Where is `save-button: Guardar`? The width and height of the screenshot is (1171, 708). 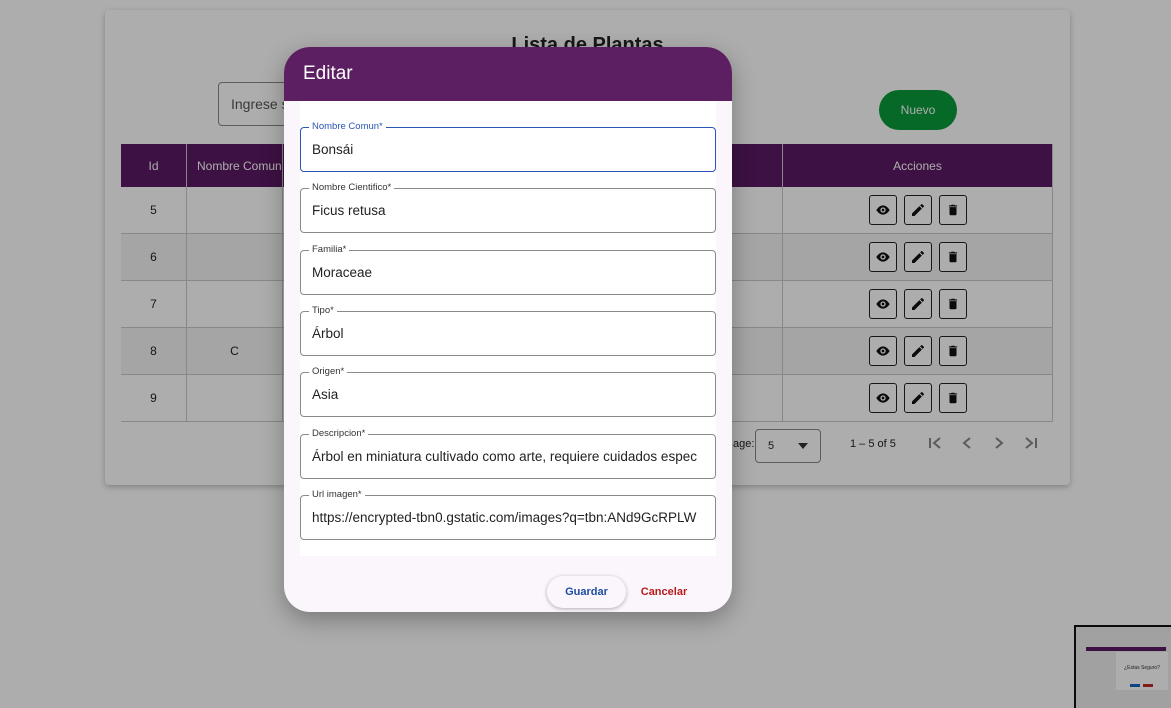
save-button: Guardar is located at coordinates (586, 592).